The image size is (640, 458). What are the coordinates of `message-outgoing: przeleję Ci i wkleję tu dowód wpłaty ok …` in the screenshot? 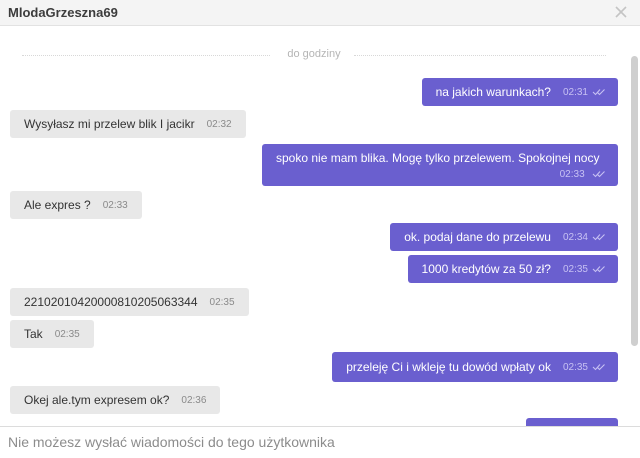 It's located at (475, 367).